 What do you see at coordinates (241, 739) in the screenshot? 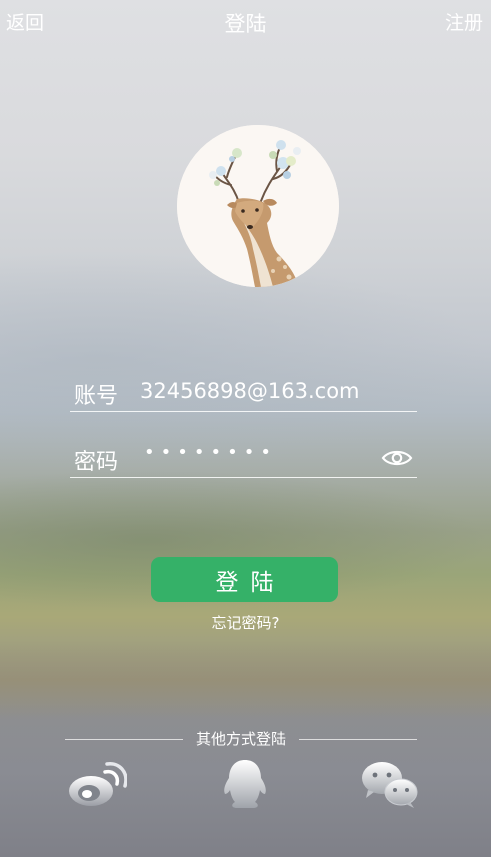
I see `other-login-divider: 其他方式登陆` at bounding box center [241, 739].